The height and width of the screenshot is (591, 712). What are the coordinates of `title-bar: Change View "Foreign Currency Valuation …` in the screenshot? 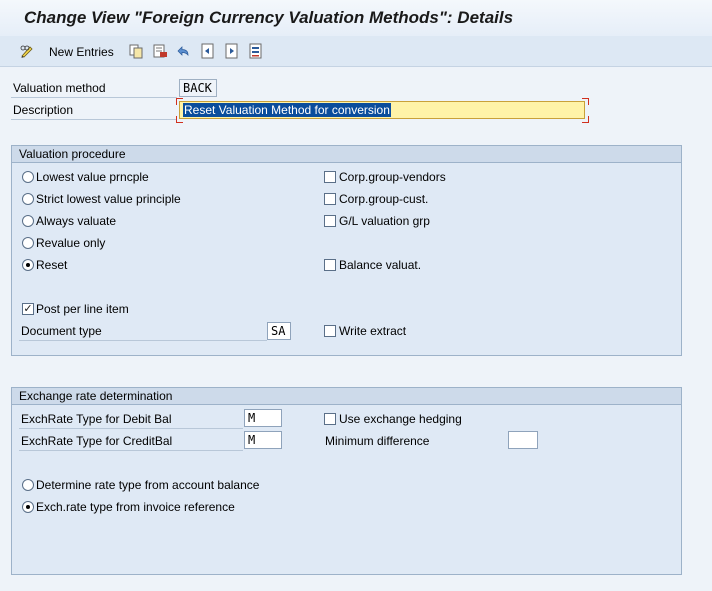 It's located at (356, 18).